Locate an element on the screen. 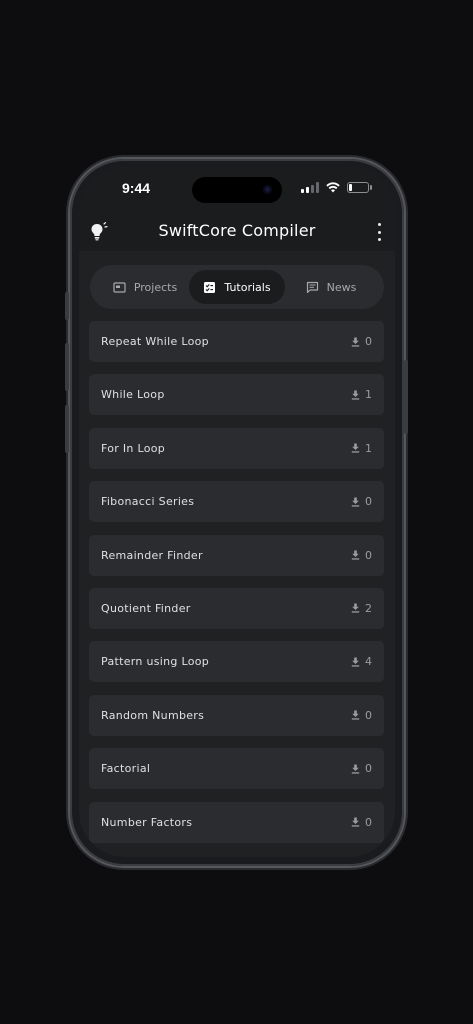 The width and height of the screenshot is (473, 1024). tutorial-title: Random Numbers is located at coordinates (153, 715).